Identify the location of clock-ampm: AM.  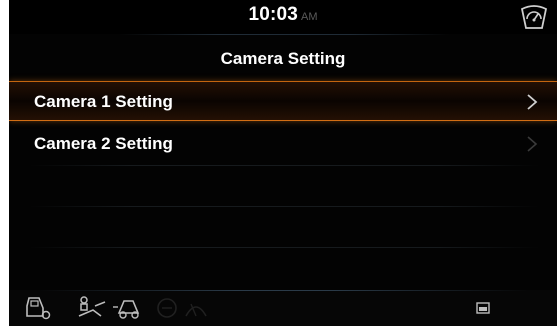
(309, 17).